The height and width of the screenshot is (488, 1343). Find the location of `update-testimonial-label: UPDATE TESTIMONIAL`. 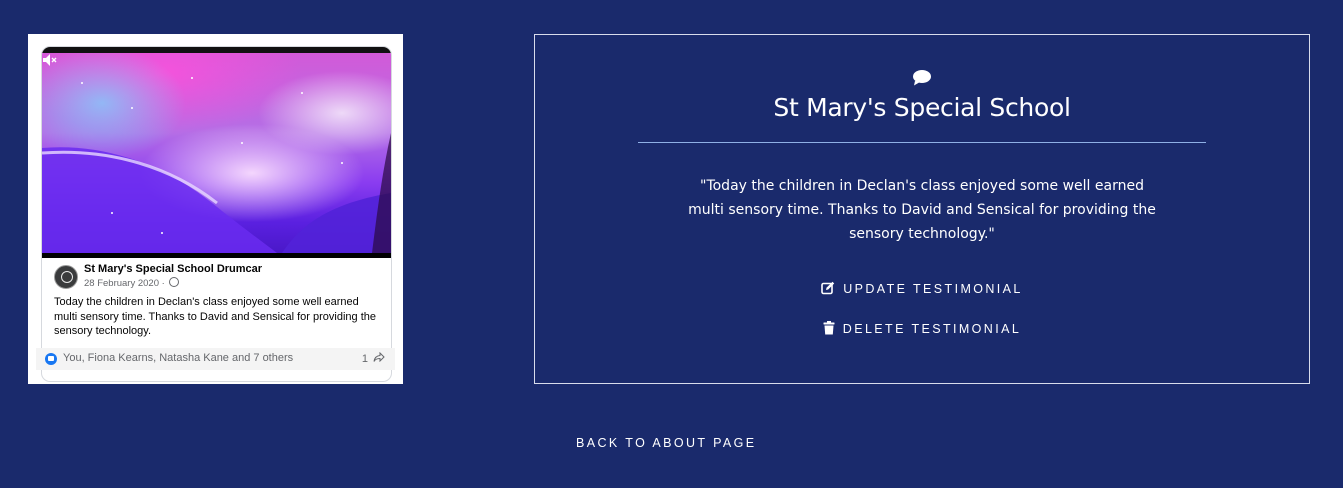

update-testimonial-label: UPDATE TESTIMONIAL is located at coordinates (933, 289).